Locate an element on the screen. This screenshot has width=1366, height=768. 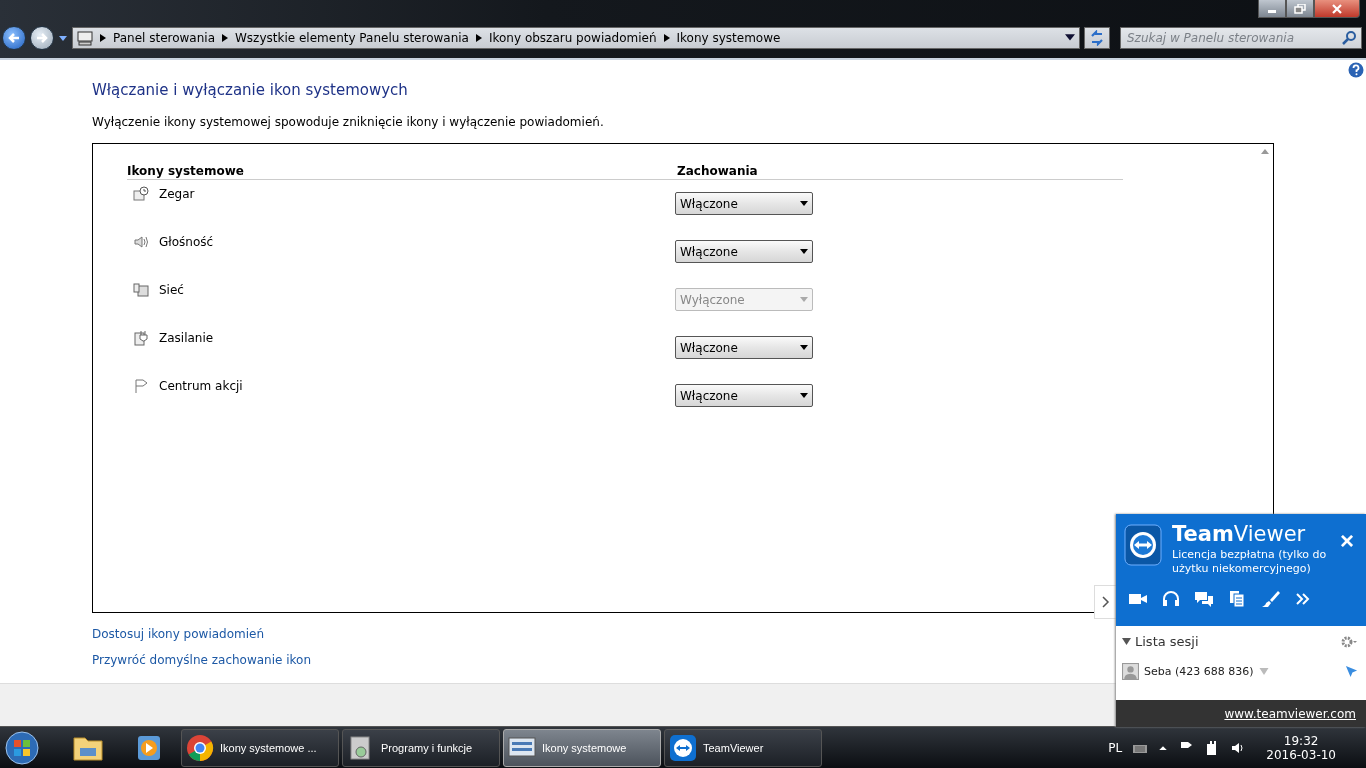
windows-logo-icon is located at coordinates (22, 747).